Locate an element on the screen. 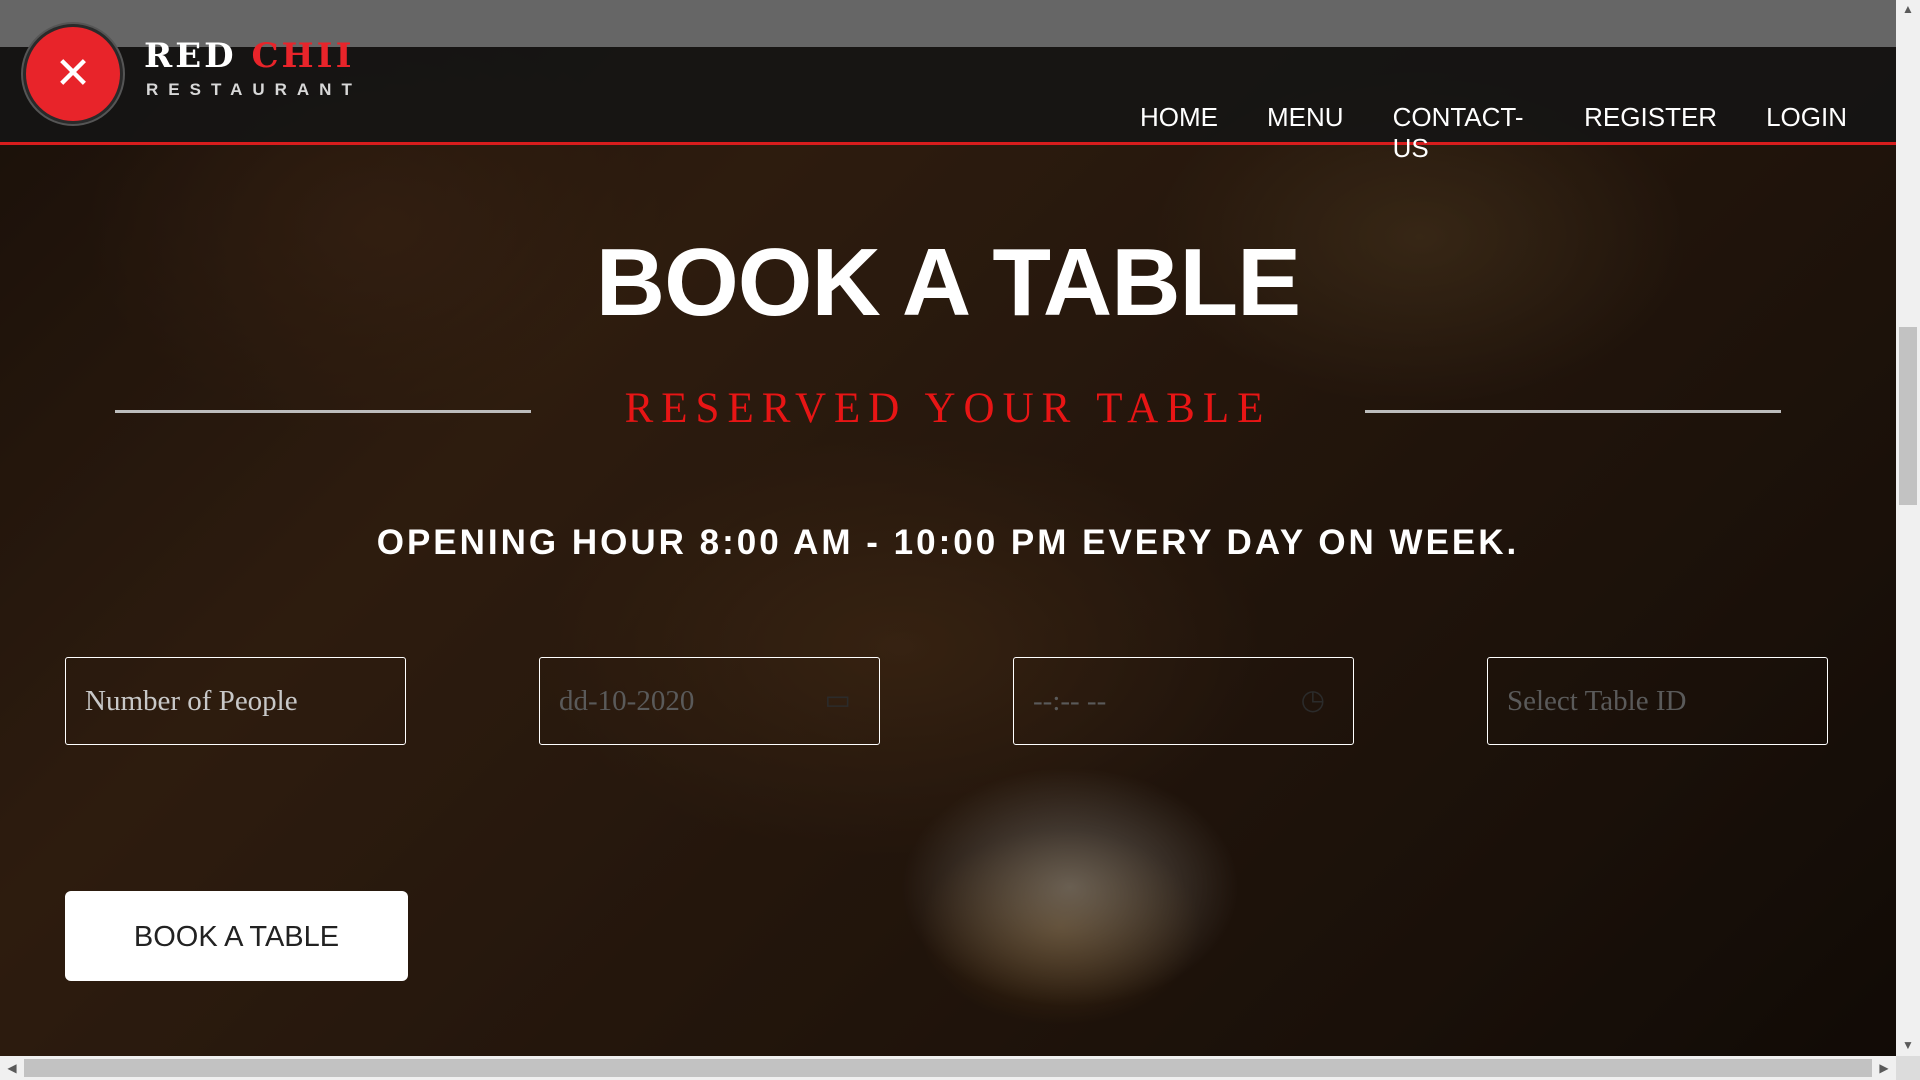 The width and height of the screenshot is (1920, 1080). scrollbar-corner is located at coordinates (1908, 1068).